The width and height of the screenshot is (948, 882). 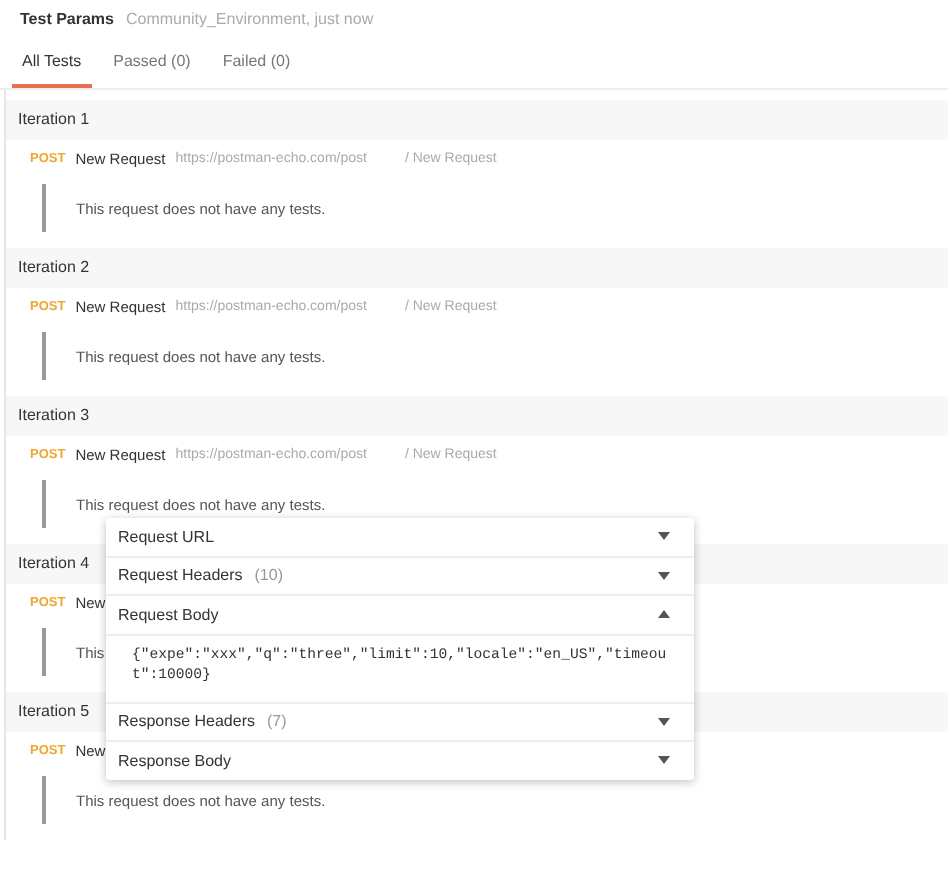 What do you see at coordinates (477, 120) in the screenshot?
I see `iteration-header: Iteration 1` at bounding box center [477, 120].